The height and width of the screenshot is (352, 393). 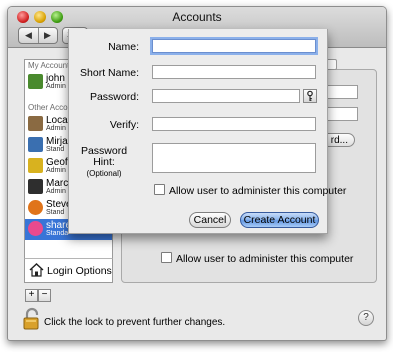 What do you see at coordinates (79, 271) in the screenshot?
I see `login-options-label: Login Options` at bounding box center [79, 271].